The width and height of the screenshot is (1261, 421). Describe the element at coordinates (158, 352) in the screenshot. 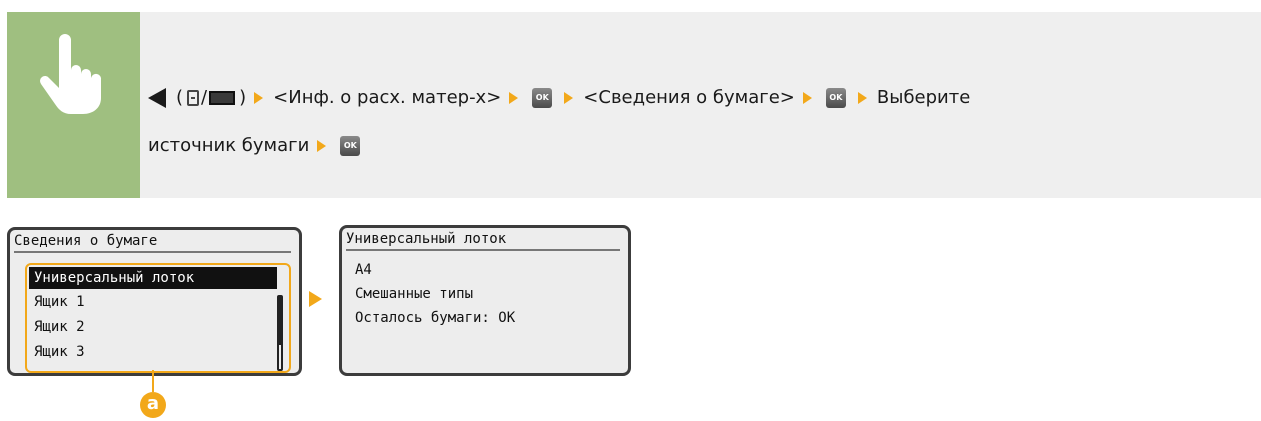

I see `list-item: Ящик 3` at that location.